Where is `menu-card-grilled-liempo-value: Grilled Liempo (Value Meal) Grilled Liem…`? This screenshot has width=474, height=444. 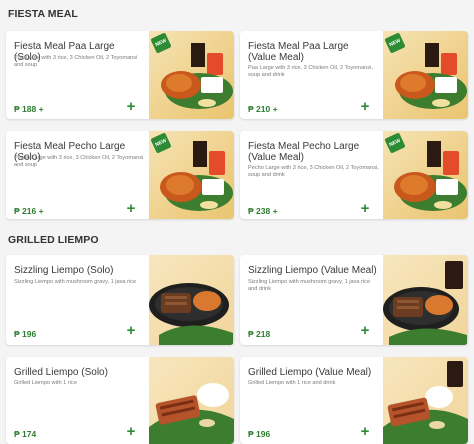 menu-card-grilled-liempo-value: Grilled Liempo (Value Meal) Grilled Liem… is located at coordinates (354, 400).